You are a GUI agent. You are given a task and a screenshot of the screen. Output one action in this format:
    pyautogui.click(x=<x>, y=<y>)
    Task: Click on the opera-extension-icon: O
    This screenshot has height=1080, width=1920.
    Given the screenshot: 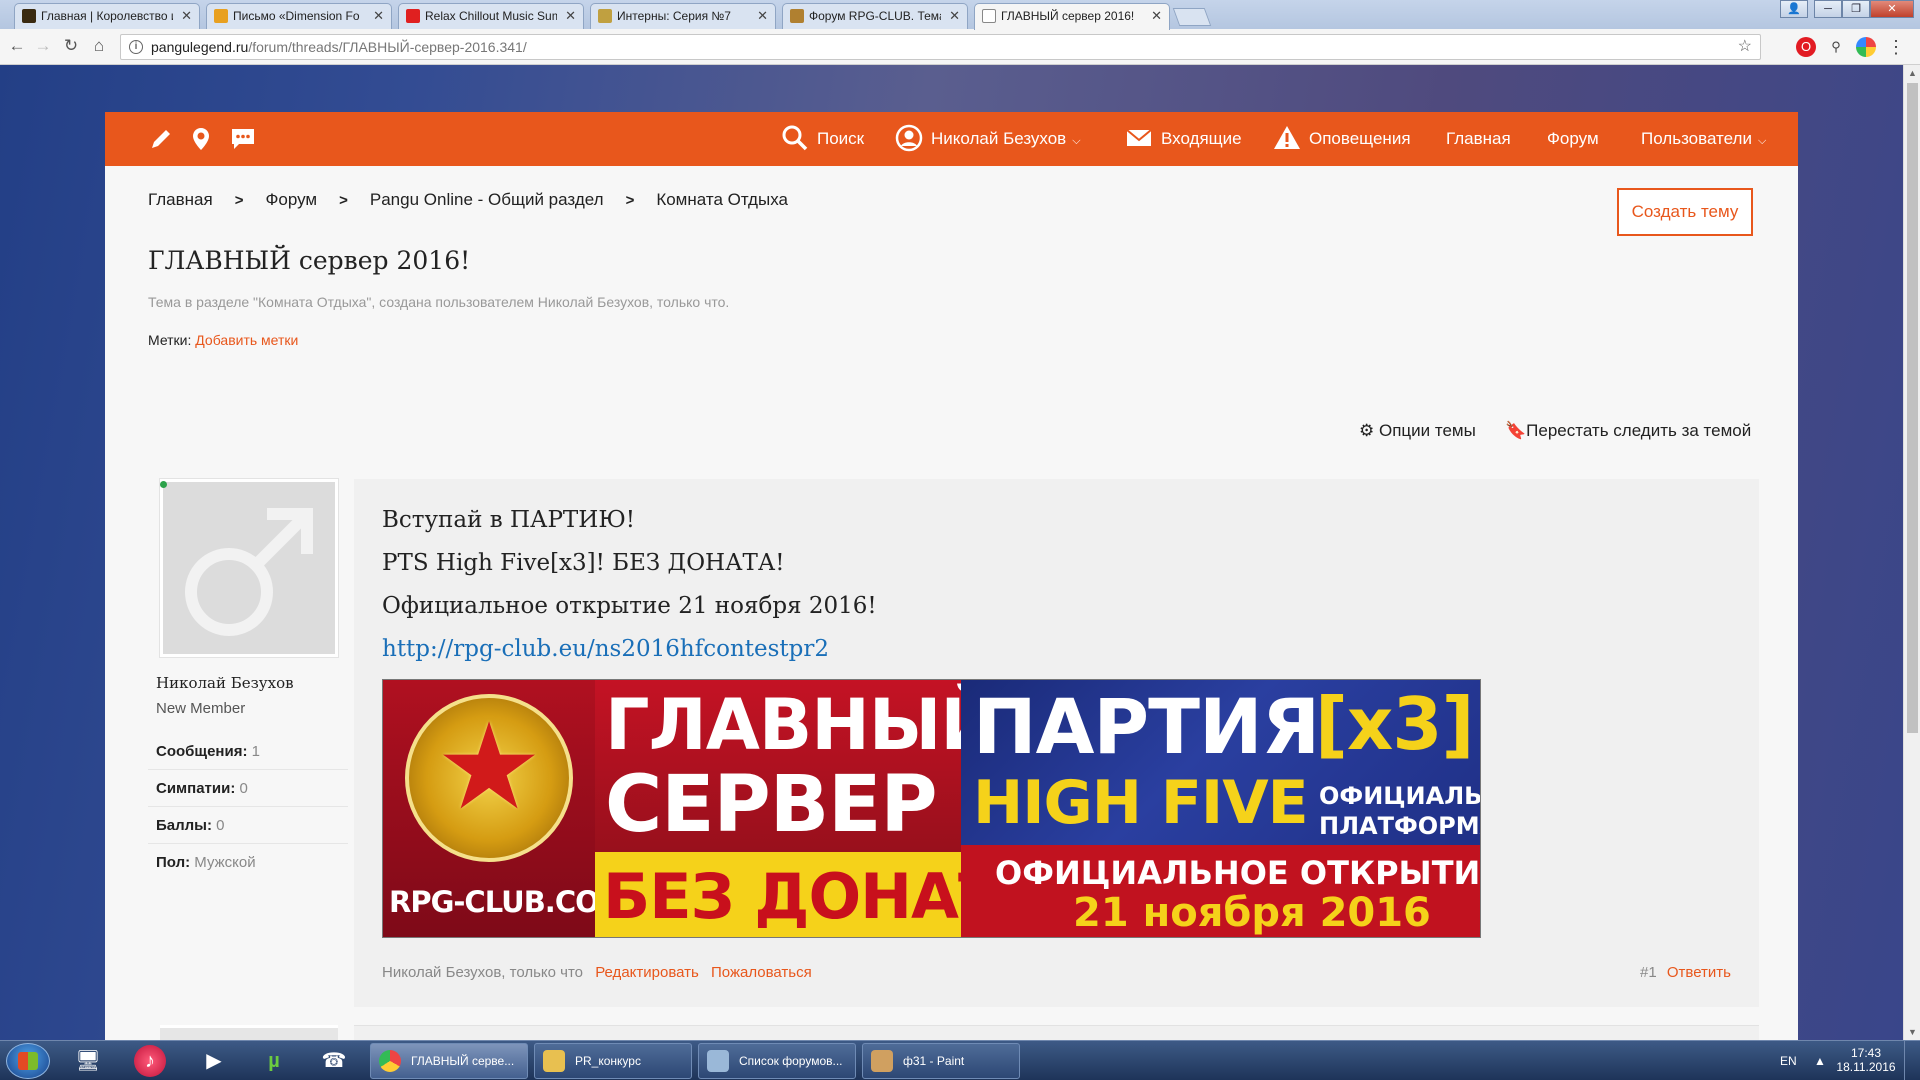 What is the action you would take?
    pyautogui.click(x=1806, y=47)
    